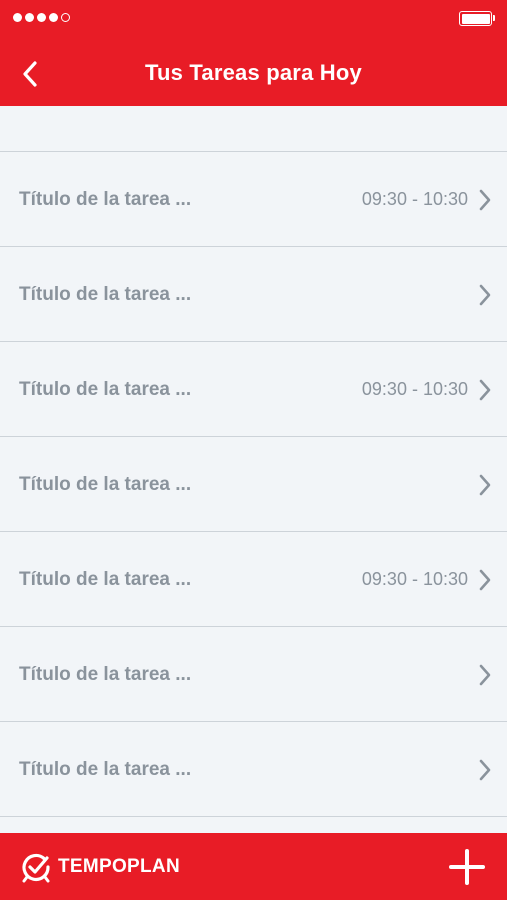  What do you see at coordinates (253, 72) in the screenshot?
I see `page-title: Tus Tareas para Hoy` at bounding box center [253, 72].